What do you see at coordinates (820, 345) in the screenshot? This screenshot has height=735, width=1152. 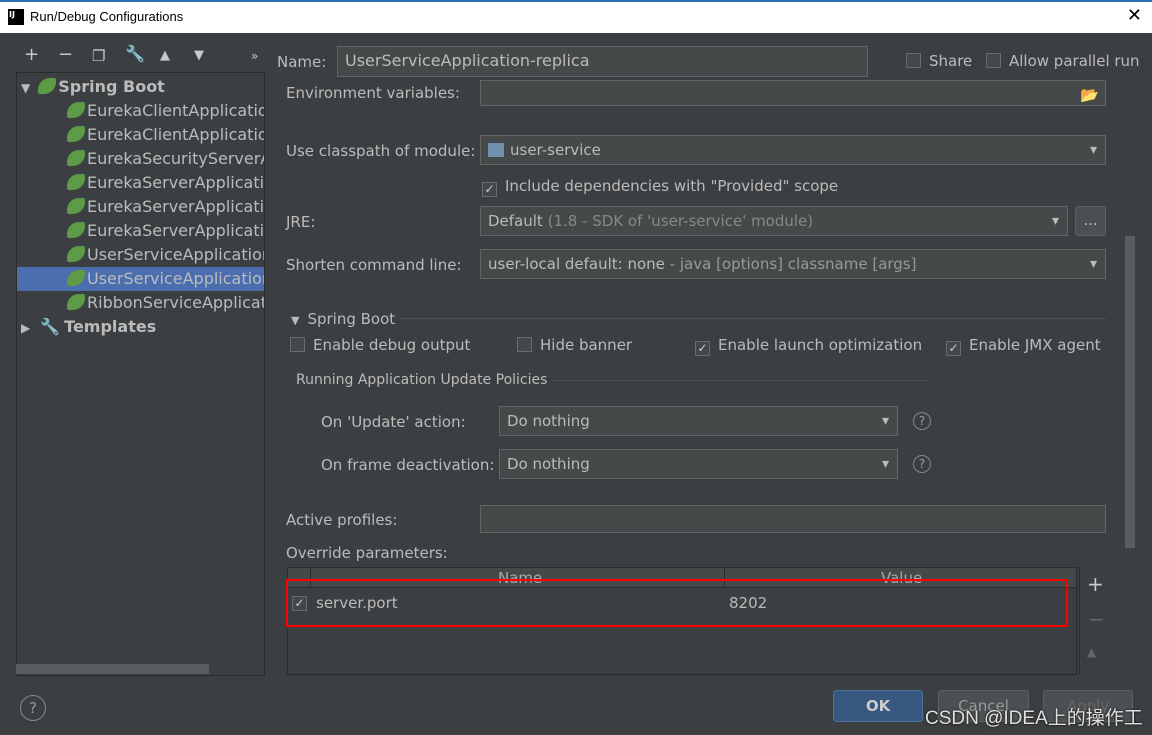 I see `launch-opt-label: Enable launch optimization` at bounding box center [820, 345].